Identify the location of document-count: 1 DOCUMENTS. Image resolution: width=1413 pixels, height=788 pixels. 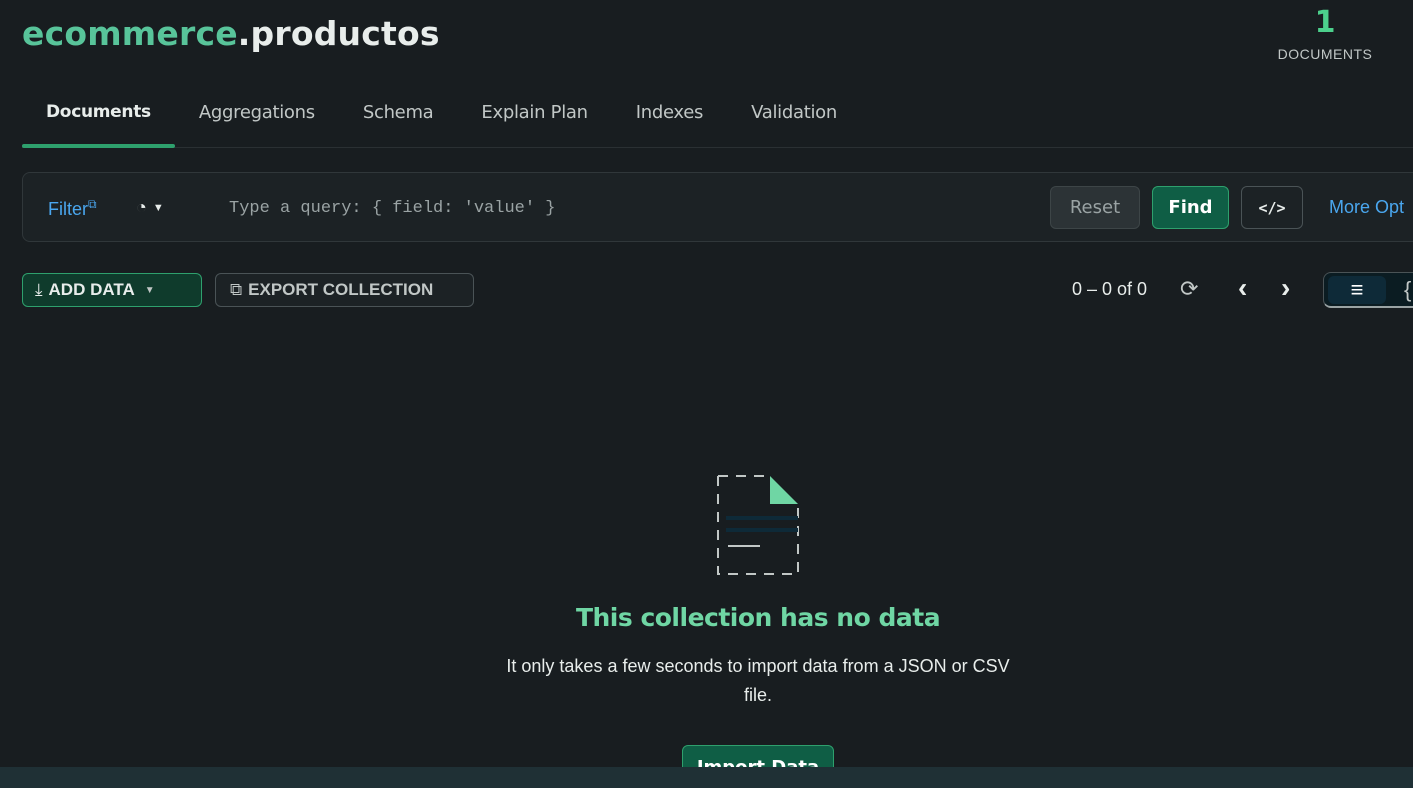
(1325, 34).